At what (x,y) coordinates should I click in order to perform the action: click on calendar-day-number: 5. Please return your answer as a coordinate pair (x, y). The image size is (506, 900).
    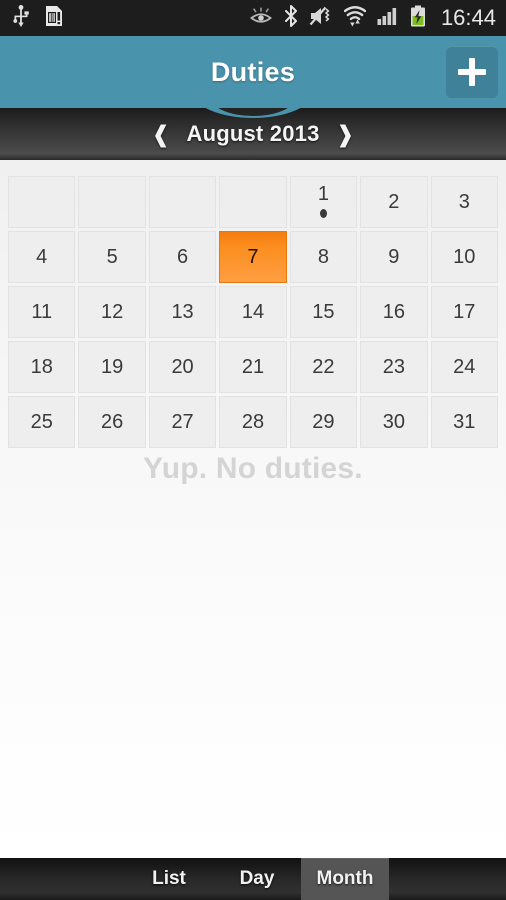
    Looking at the image, I should click on (112, 257).